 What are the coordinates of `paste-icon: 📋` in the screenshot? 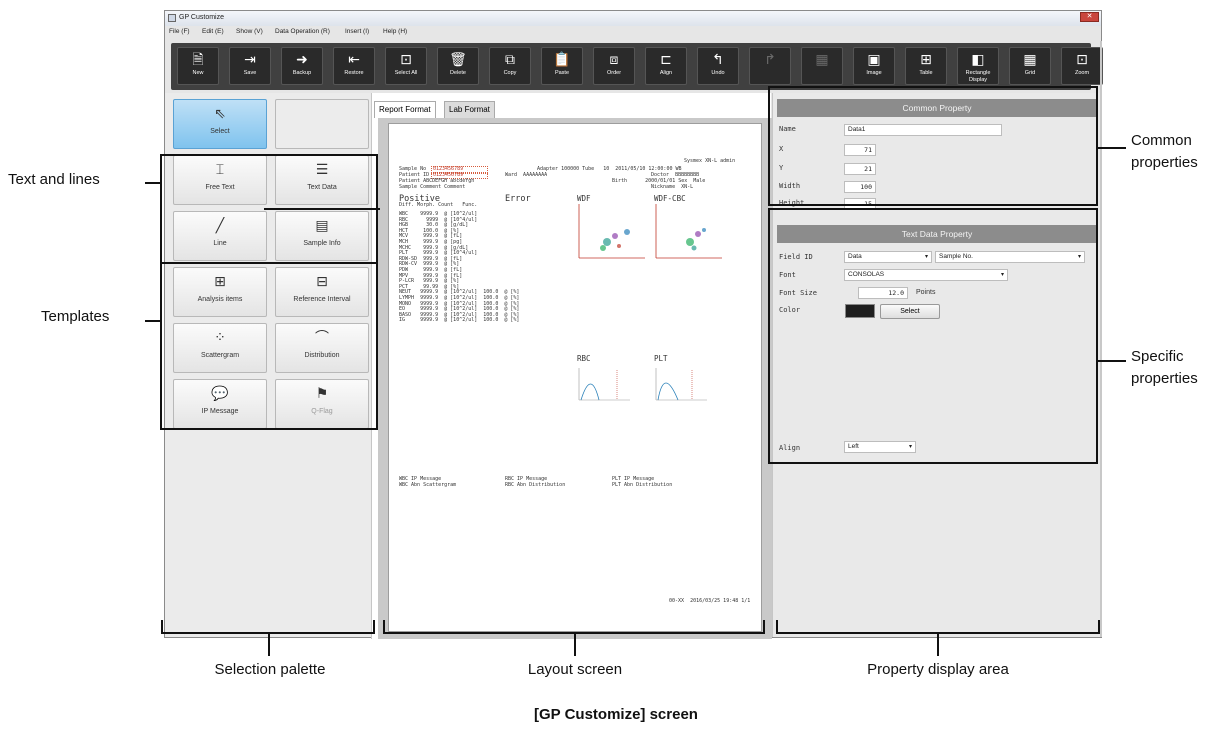 It's located at (562, 60).